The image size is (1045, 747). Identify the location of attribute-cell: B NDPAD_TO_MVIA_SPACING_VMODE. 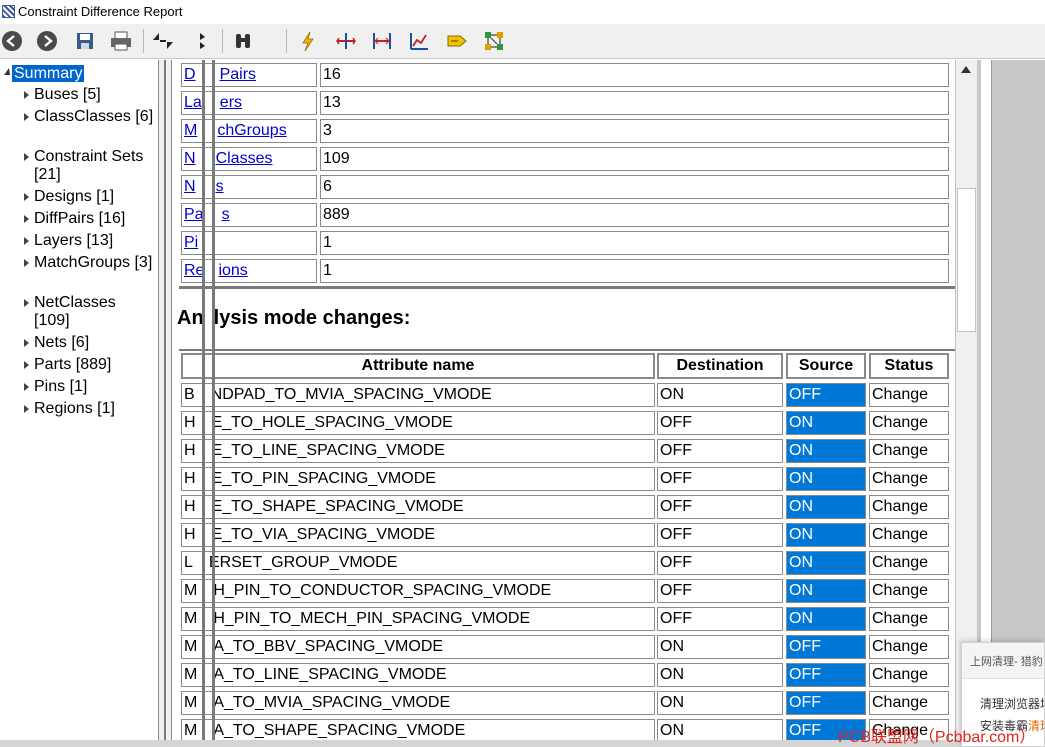
(418, 395).